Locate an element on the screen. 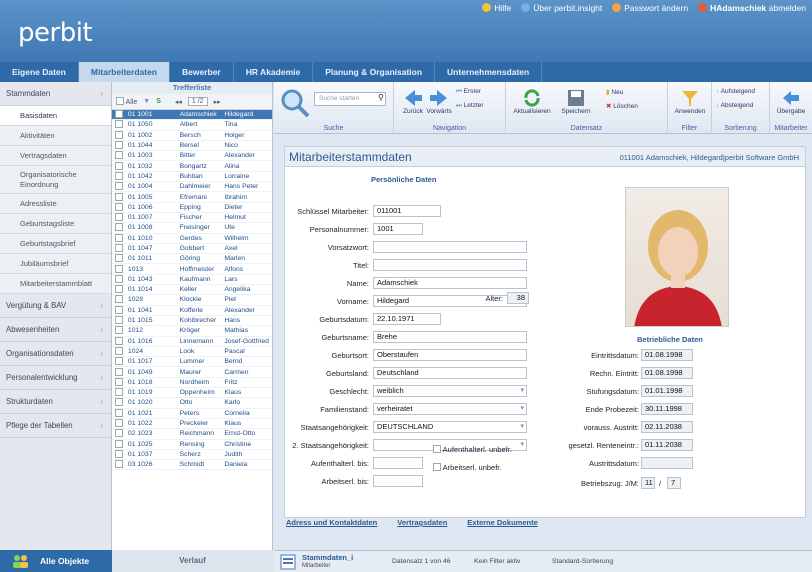 This screenshot has height=572, width=812. sidebar-group-strukturdaten: Strukturdaten is located at coordinates (55, 402).